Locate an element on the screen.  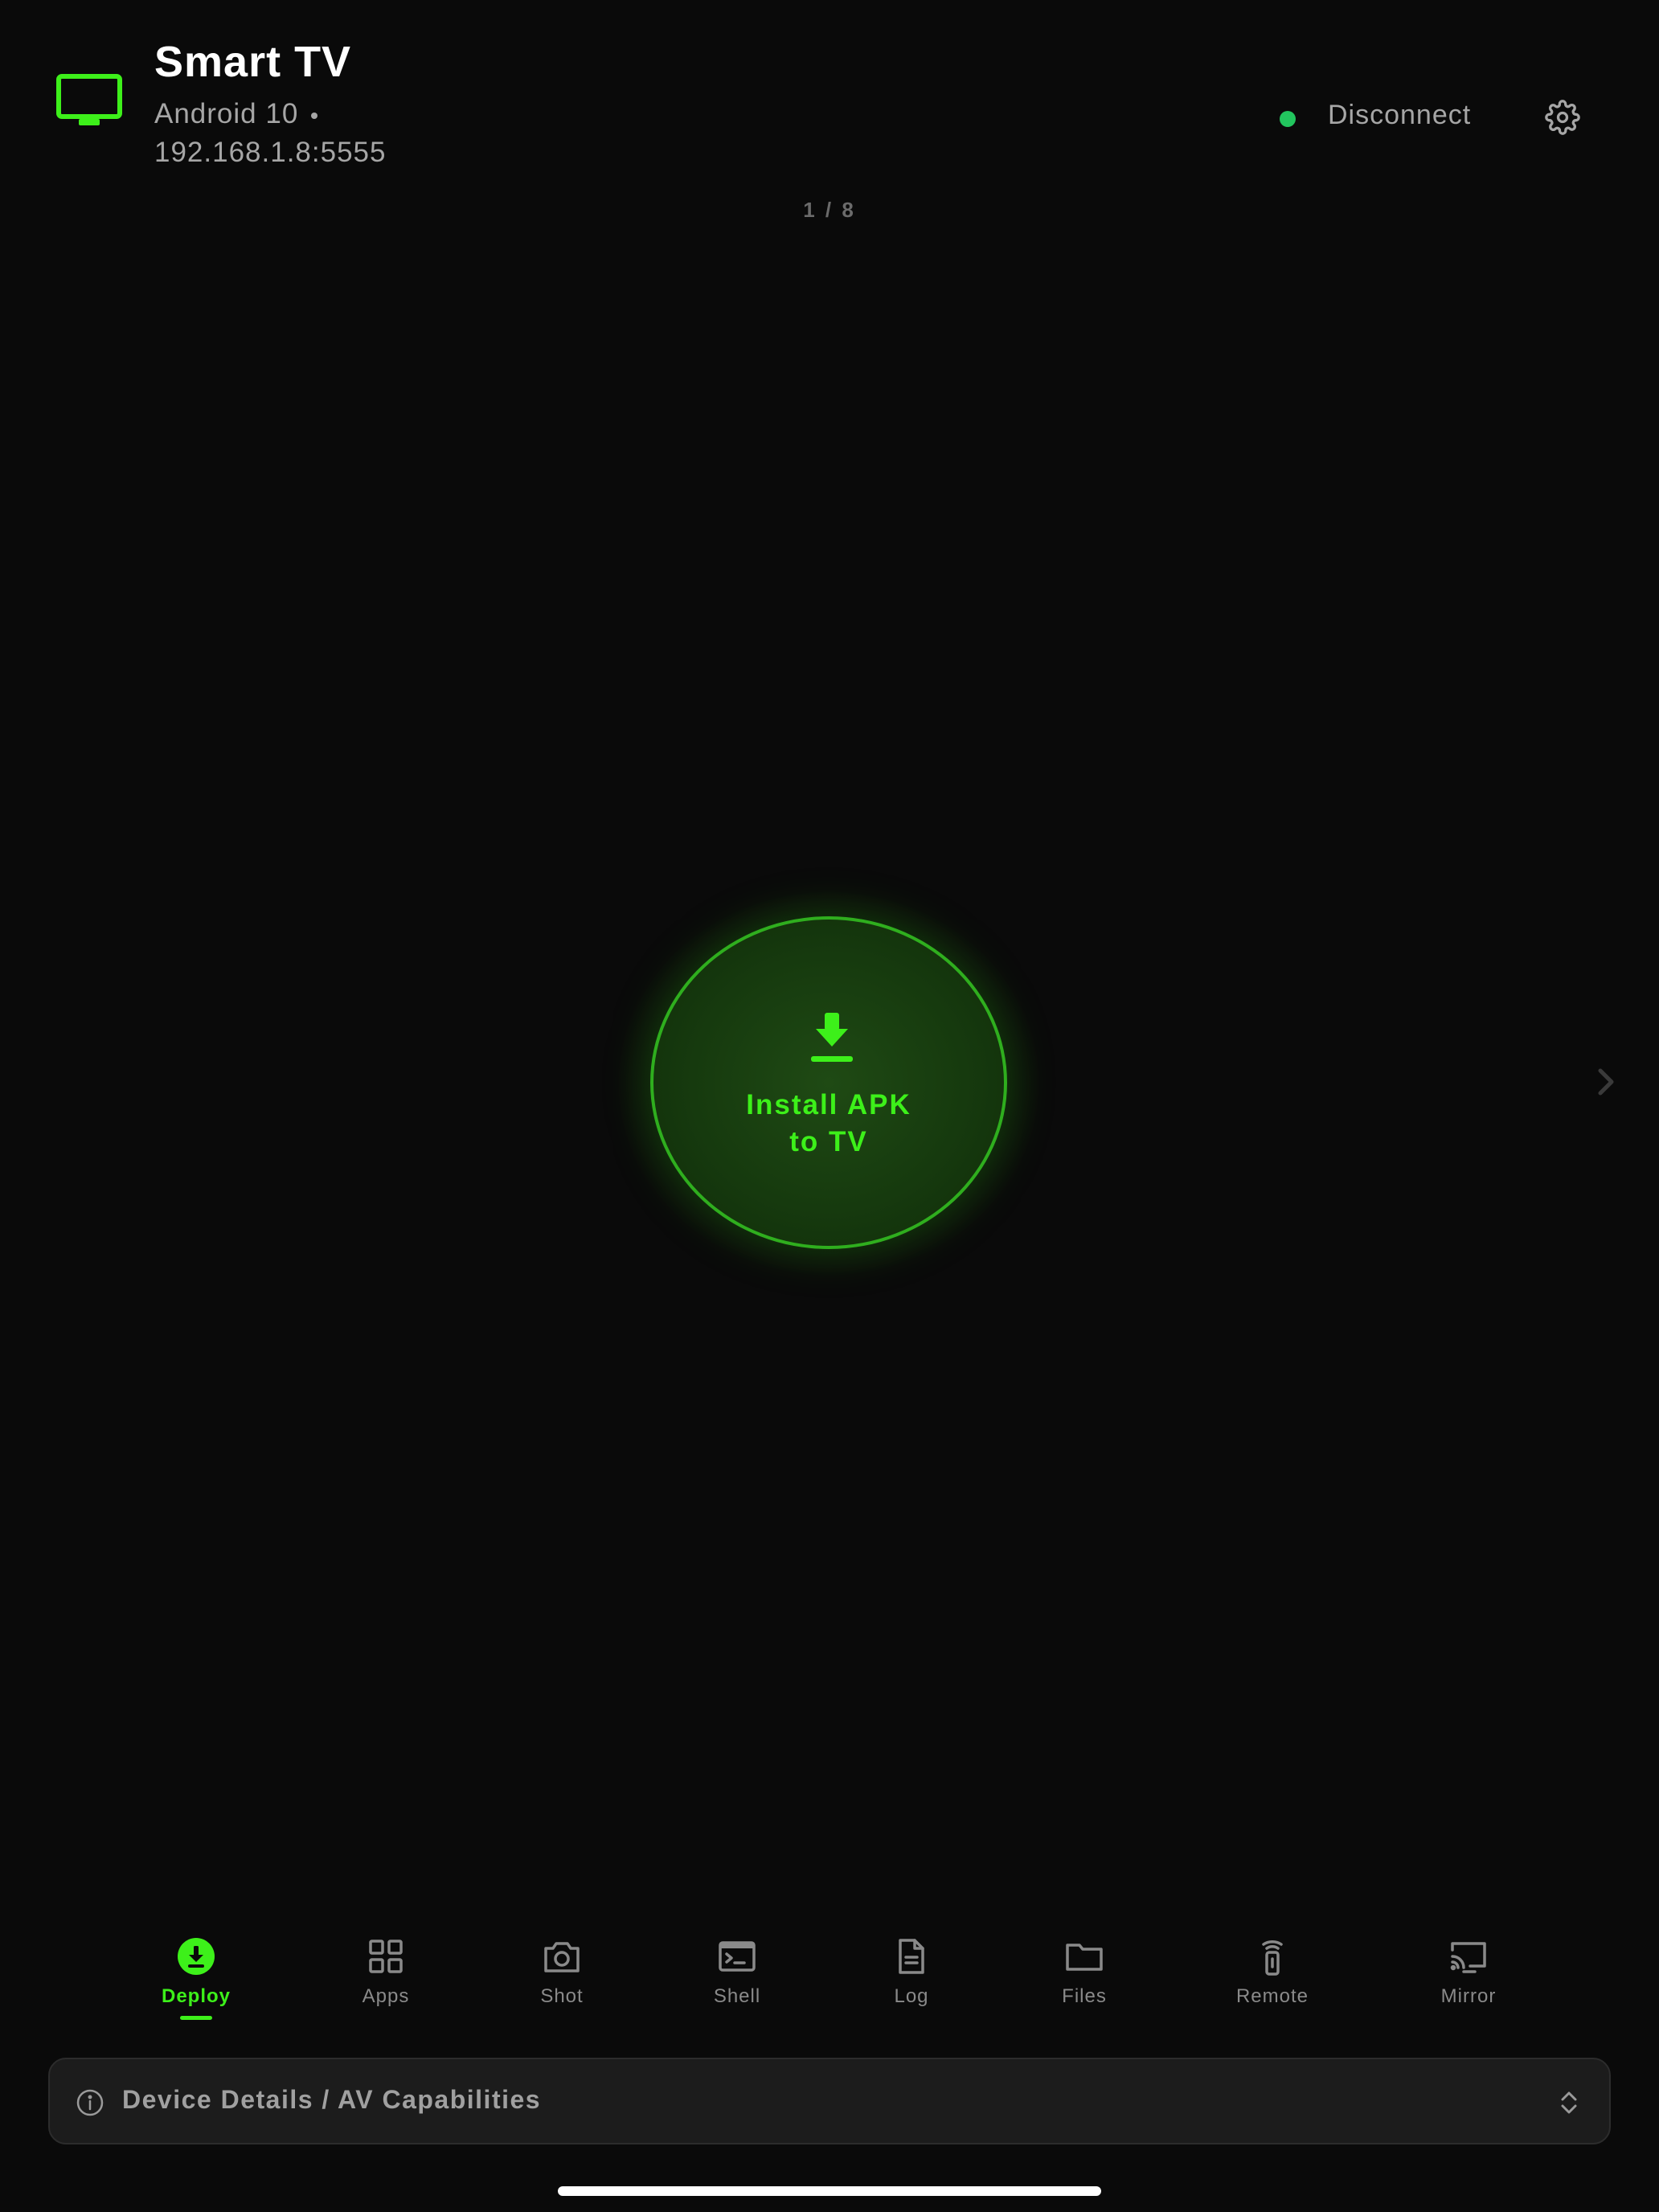
info-icon is located at coordinates (90, 2102).